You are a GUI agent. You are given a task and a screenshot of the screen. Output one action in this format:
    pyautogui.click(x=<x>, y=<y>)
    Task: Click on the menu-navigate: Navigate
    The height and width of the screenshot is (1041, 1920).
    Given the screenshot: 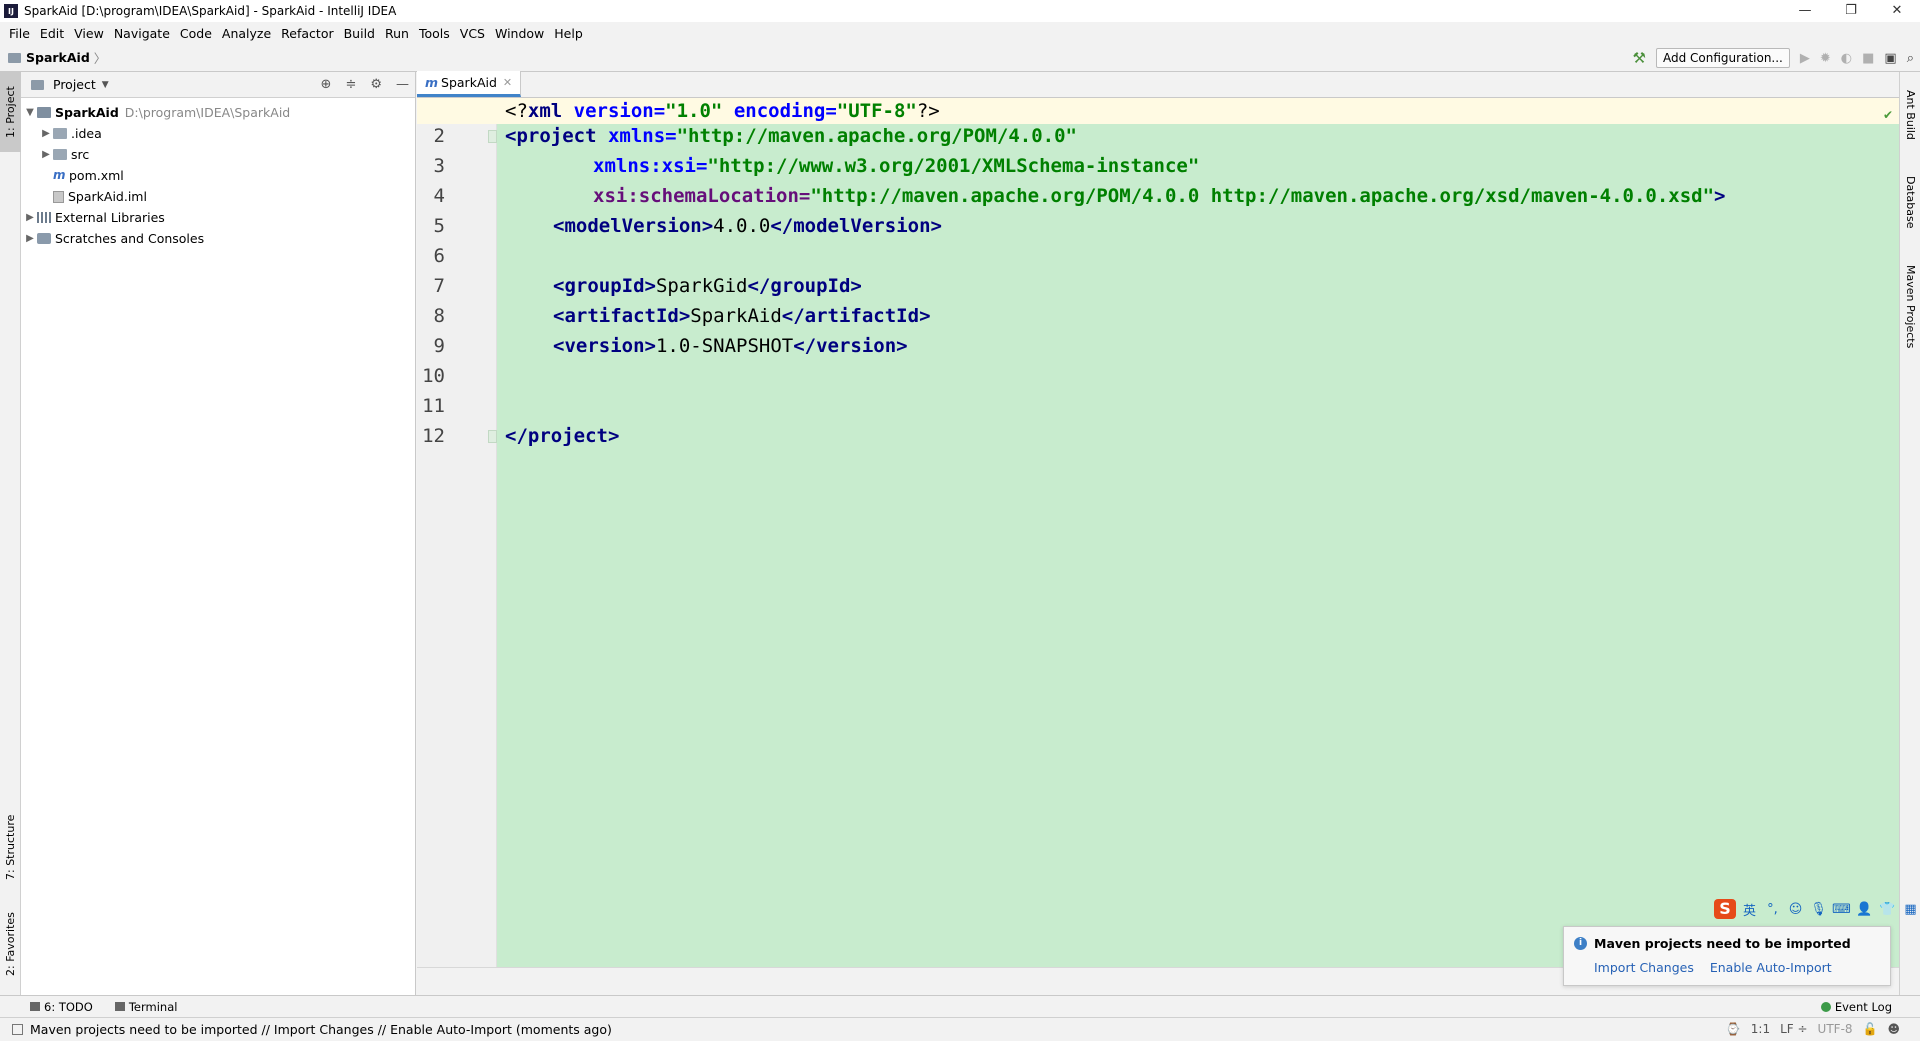 What is the action you would take?
    pyautogui.click(x=142, y=33)
    